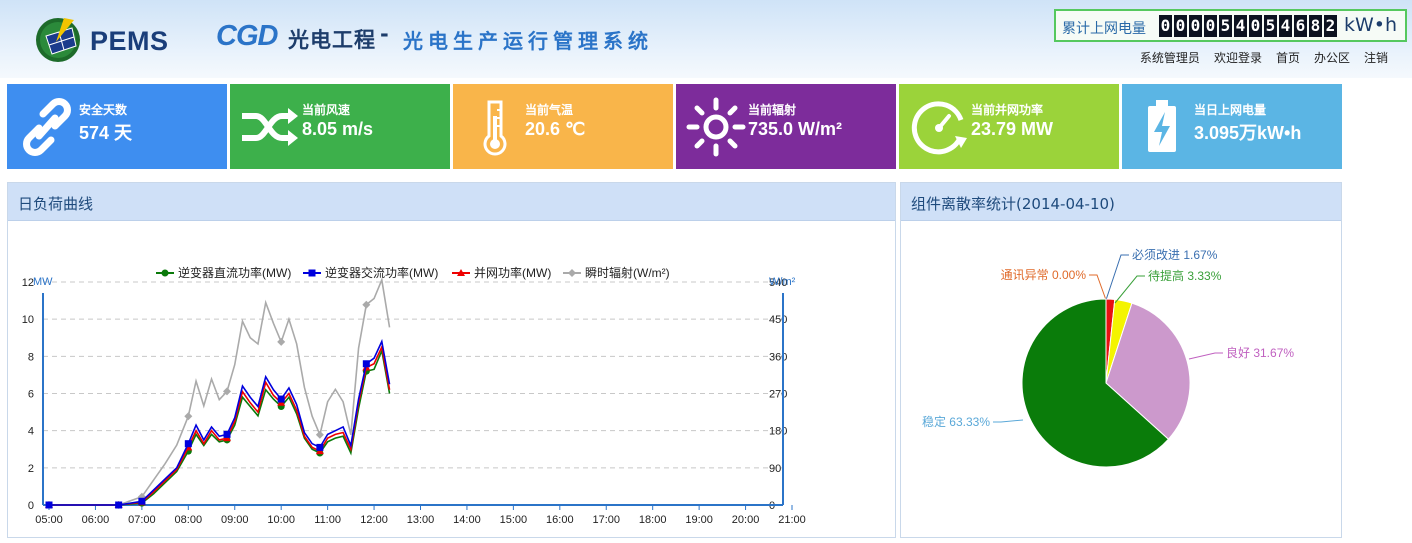 This screenshot has height=543, width=1412. What do you see at coordinates (939, 128) in the screenshot?
I see `gauge-icon` at bounding box center [939, 128].